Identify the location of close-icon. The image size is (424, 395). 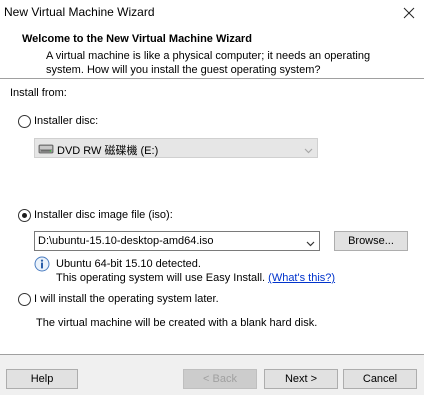
(409, 13).